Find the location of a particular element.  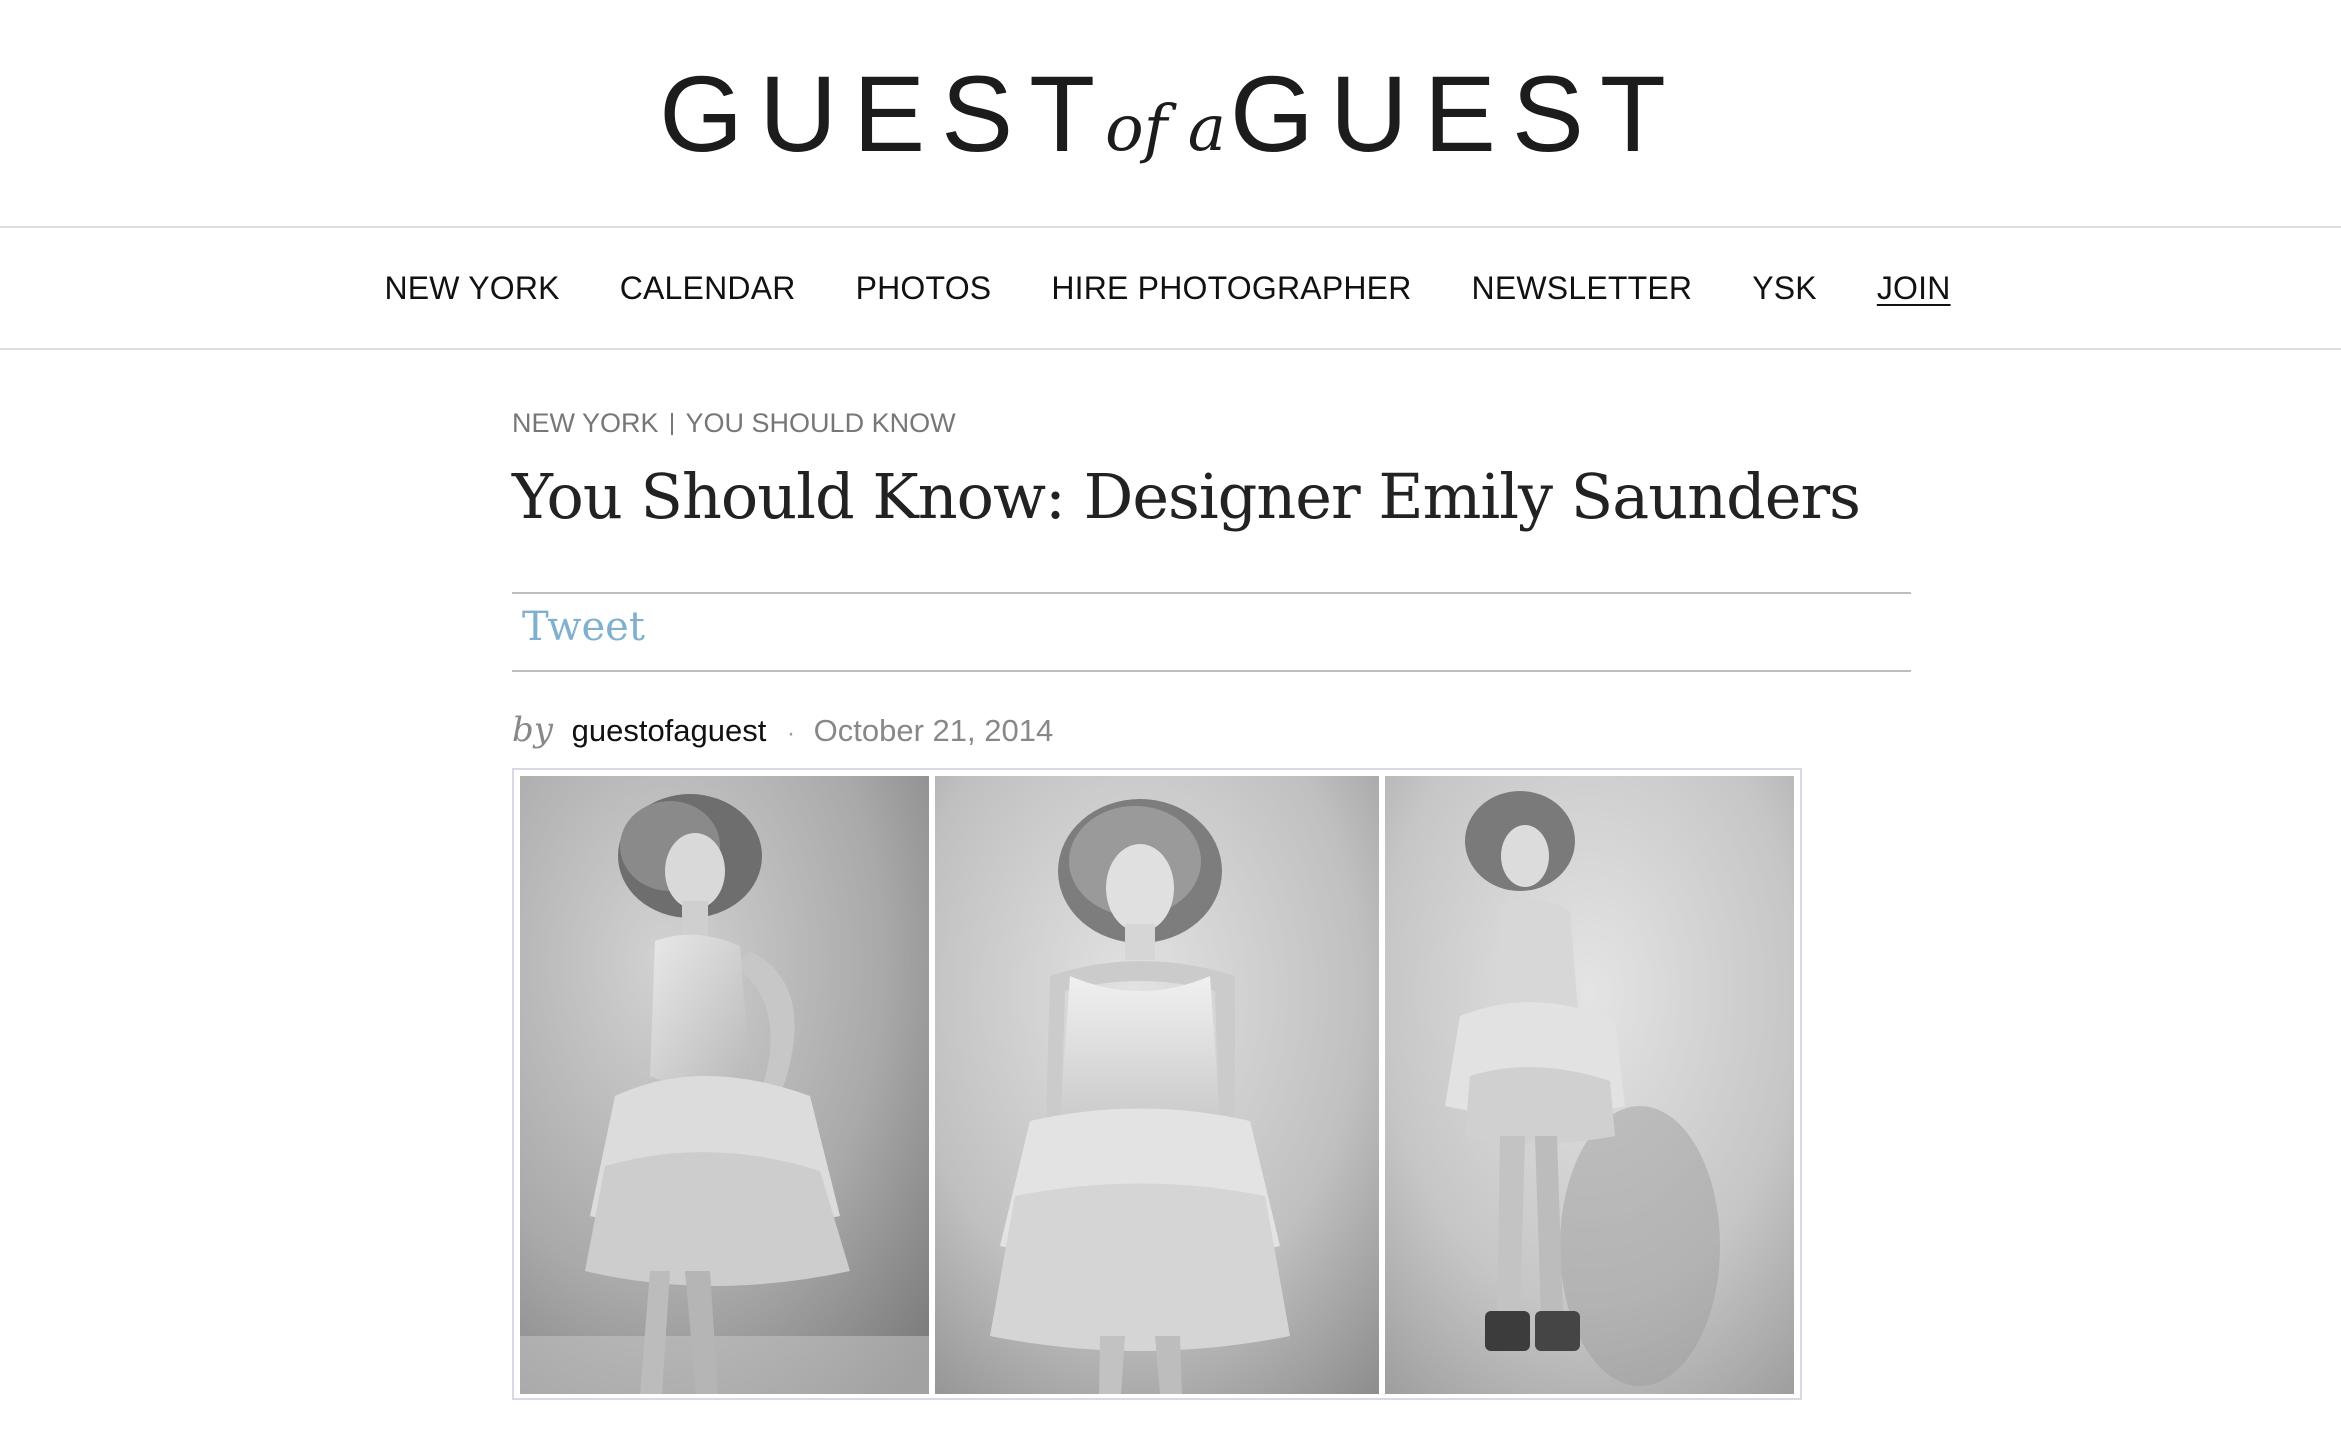

photo-woman-side is located at coordinates (1589, 1085).